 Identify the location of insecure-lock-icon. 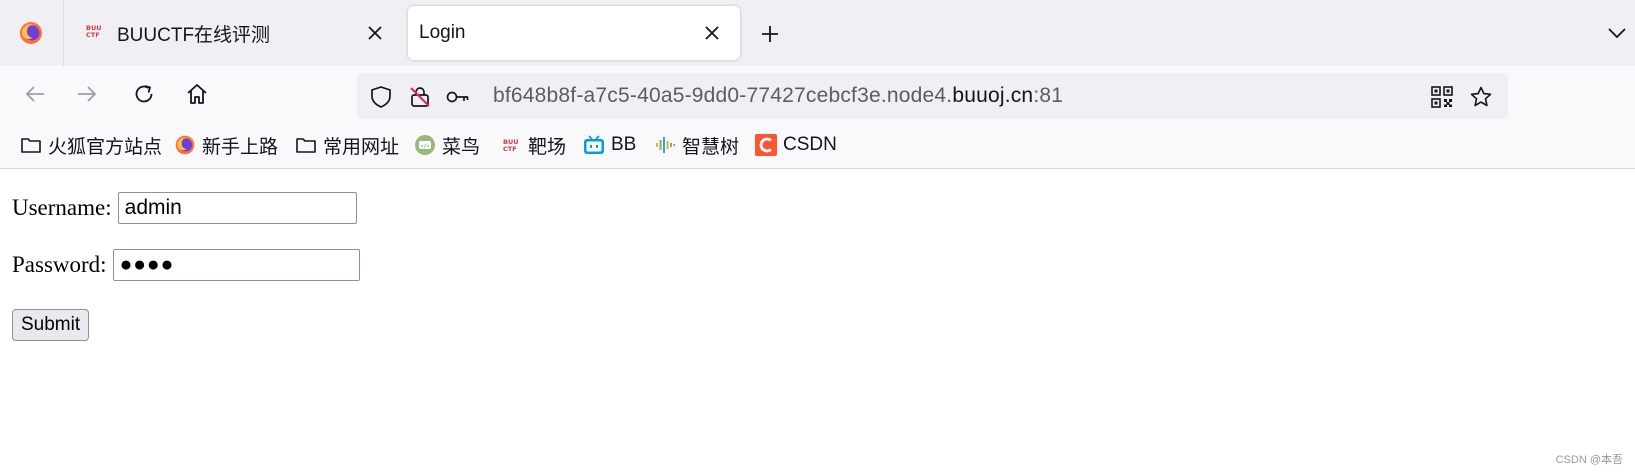
(420, 97).